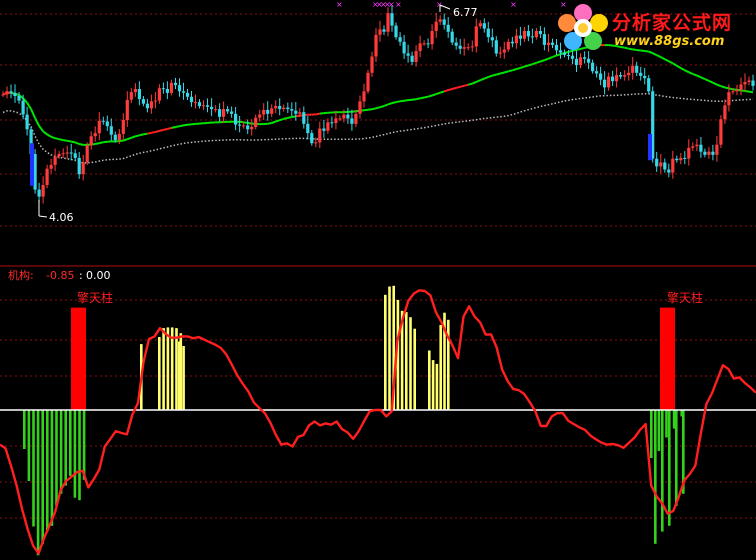 This screenshot has width=756, height=560. I want to click on watermark-logo: 分析家公式网 www.88gs.com, so click(654, 27).